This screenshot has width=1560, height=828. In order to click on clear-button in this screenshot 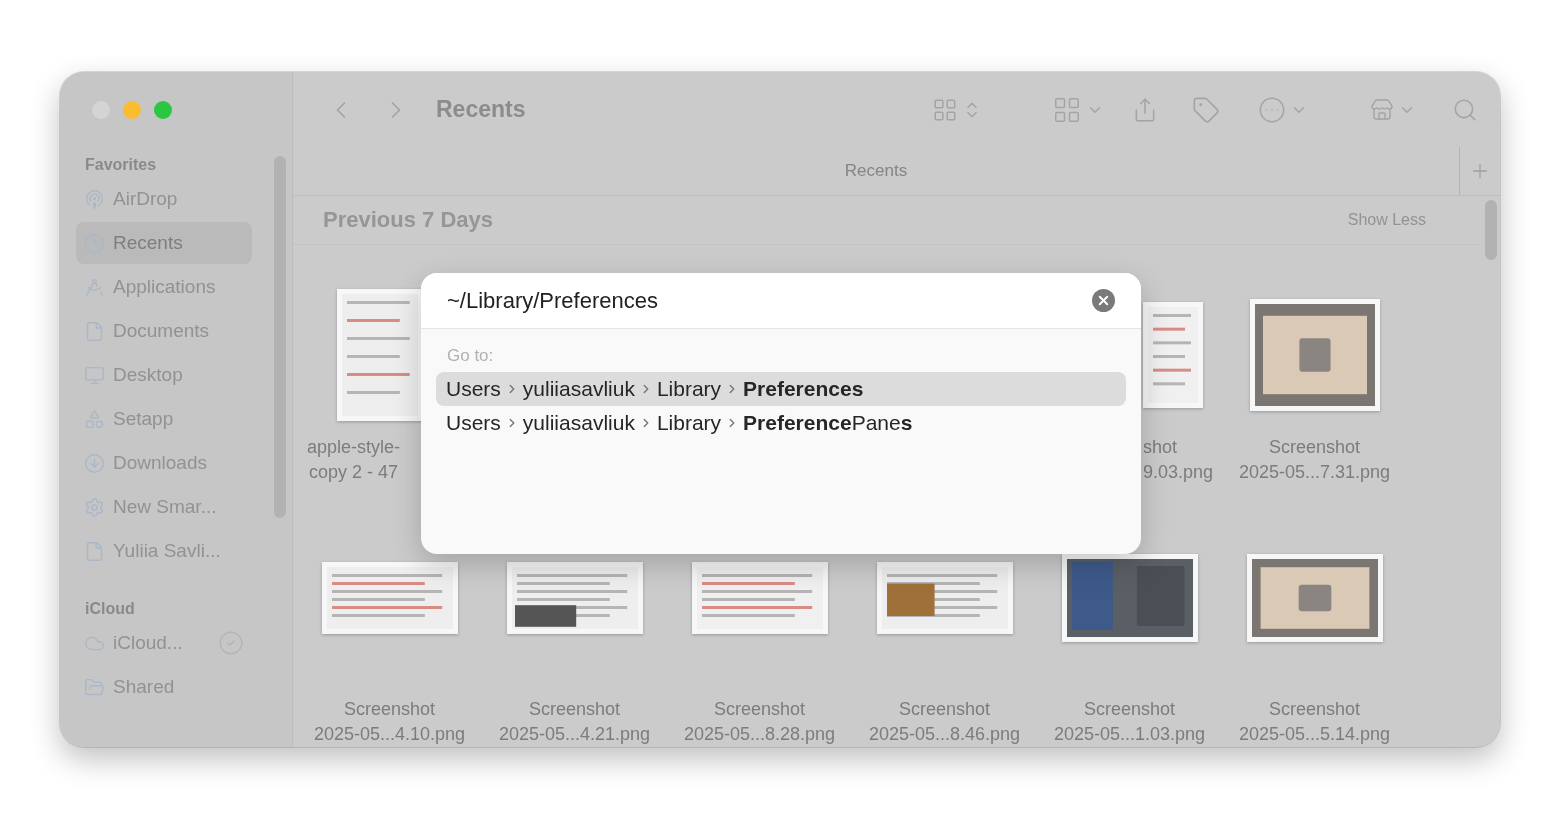, I will do `click(1103, 300)`.